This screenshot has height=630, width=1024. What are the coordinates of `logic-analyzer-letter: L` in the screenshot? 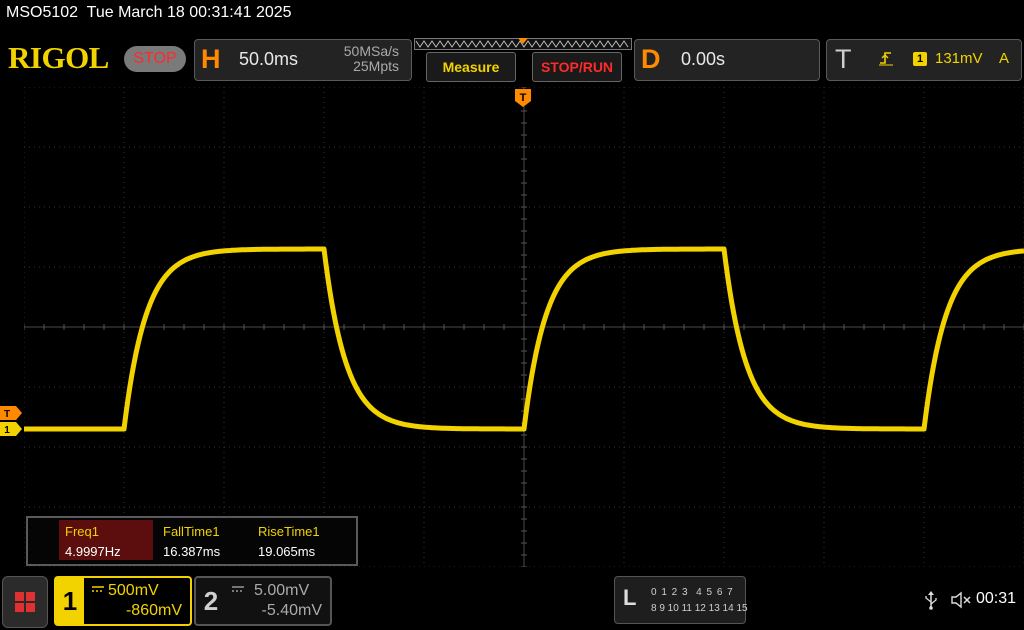 It's located at (630, 597).